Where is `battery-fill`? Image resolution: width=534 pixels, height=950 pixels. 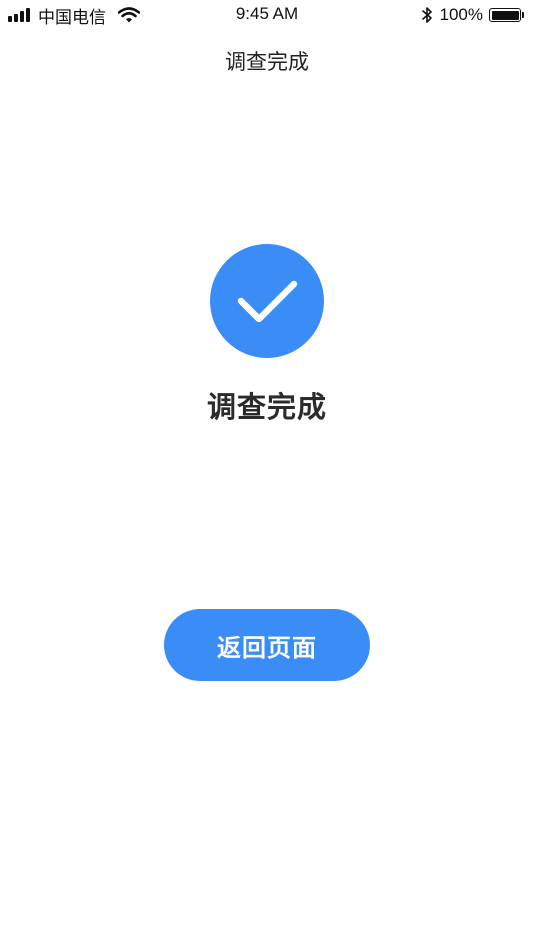
battery-fill is located at coordinates (505, 15).